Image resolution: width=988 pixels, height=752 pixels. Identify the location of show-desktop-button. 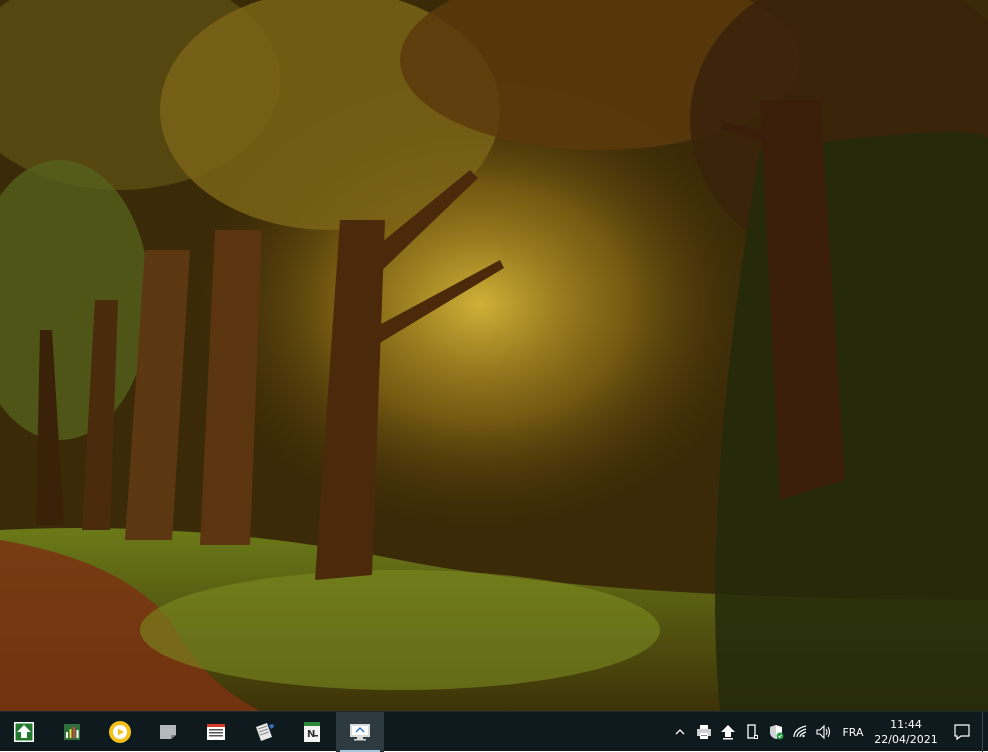
(985, 732).